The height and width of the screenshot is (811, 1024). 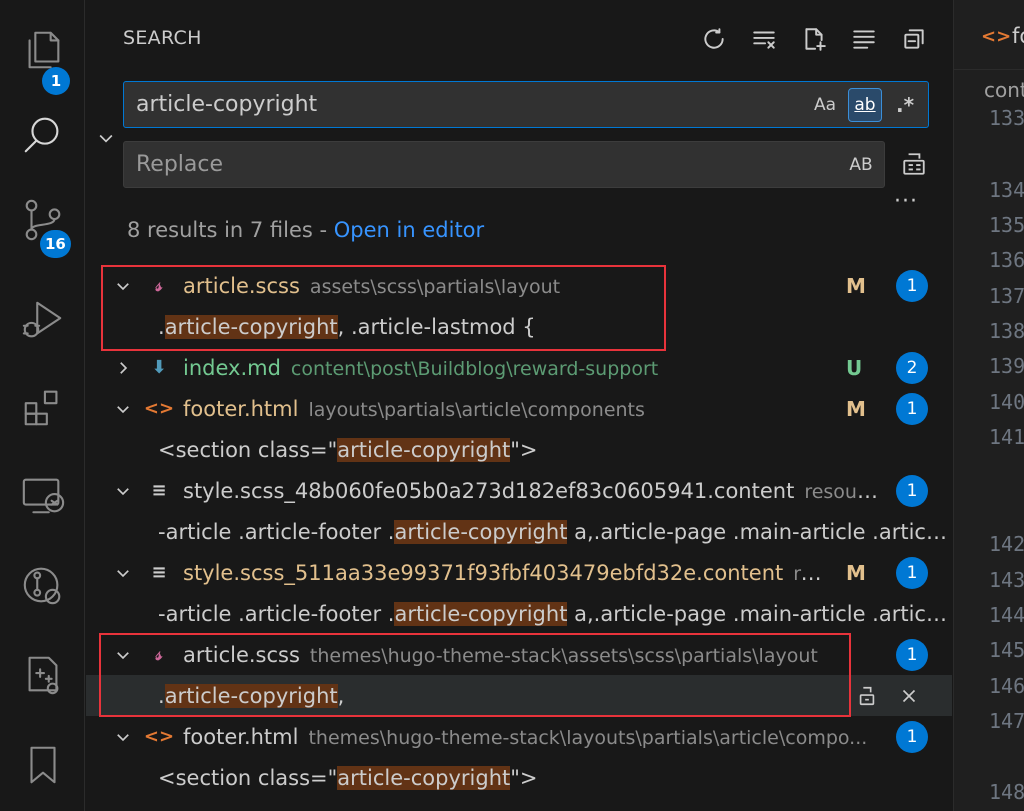 What do you see at coordinates (867, 696) in the screenshot?
I see `replace-icon` at bounding box center [867, 696].